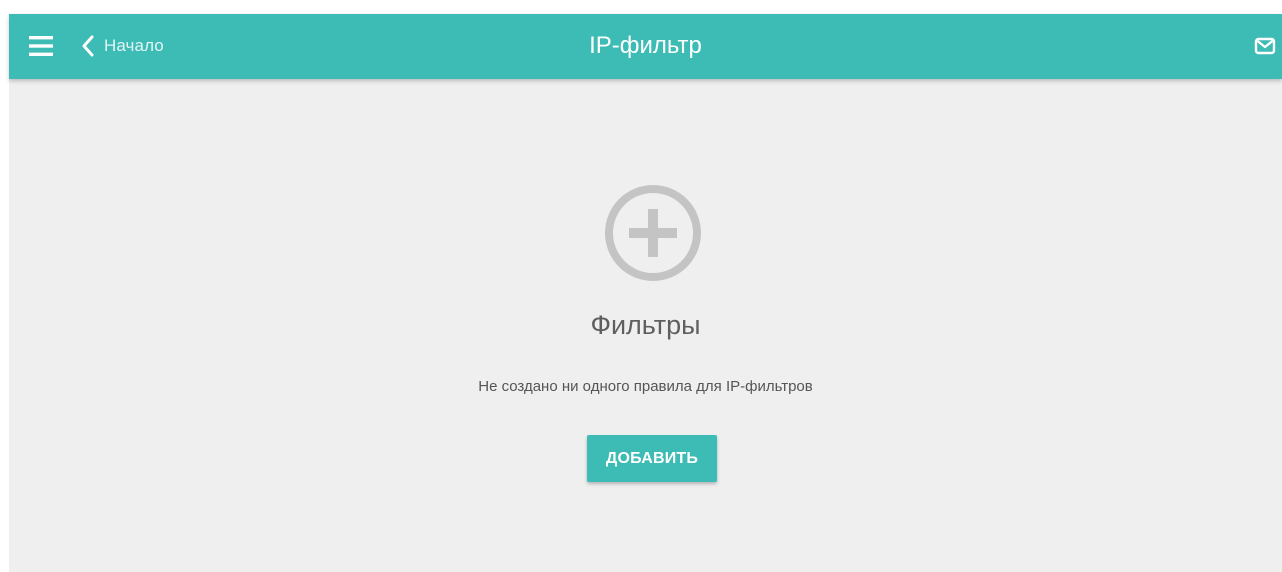  I want to click on add-button: ДОБАВИТЬ, so click(652, 458).